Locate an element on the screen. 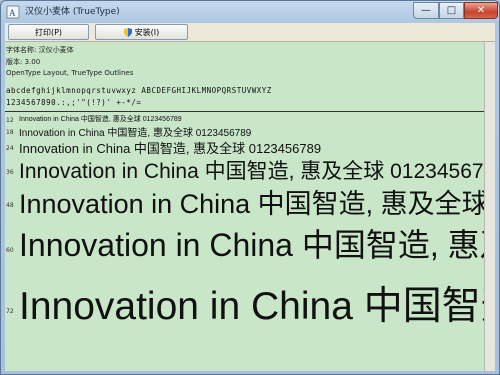  close-button: ✕ is located at coordinates (481, 10).